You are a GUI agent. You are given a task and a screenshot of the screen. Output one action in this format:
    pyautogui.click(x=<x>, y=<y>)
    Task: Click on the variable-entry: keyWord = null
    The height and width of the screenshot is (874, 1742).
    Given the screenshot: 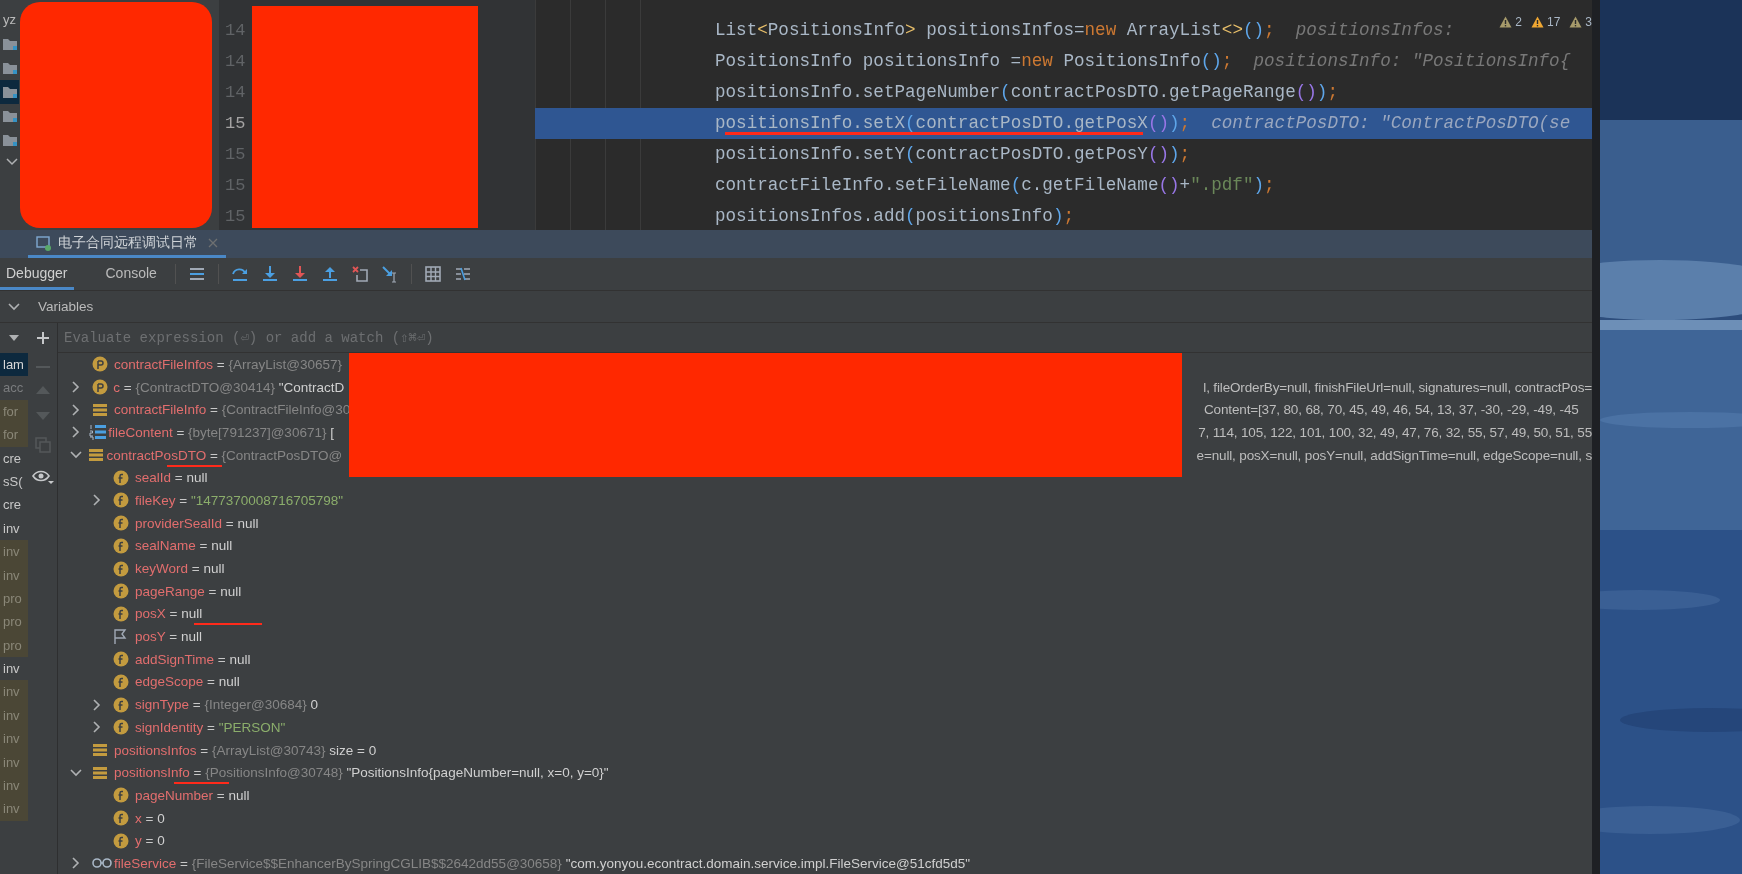 What is the action you would take?
    pyautogui.click(x=180, y=569)
    